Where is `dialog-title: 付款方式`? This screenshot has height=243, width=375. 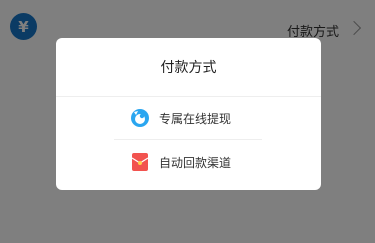
dialog-title: 付款方式 is located at coordinates (188, 68).